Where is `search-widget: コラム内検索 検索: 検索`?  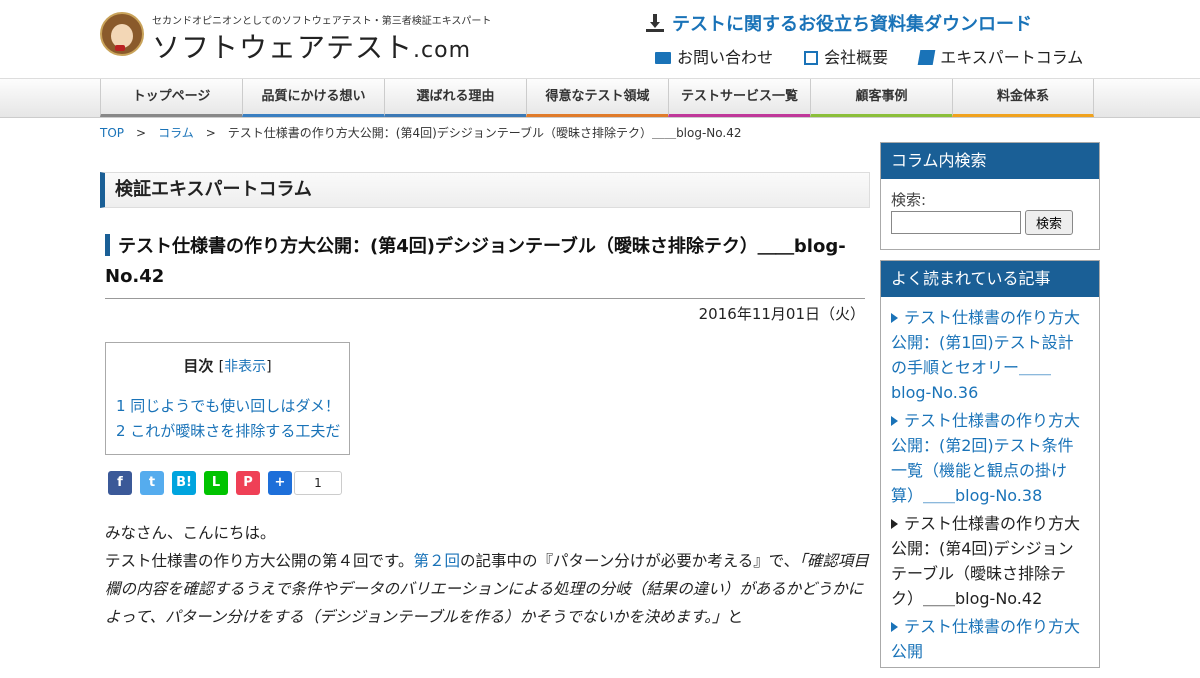 search-widget: コラム内検索 検索: 検索 is located at coordinates (990, 196).